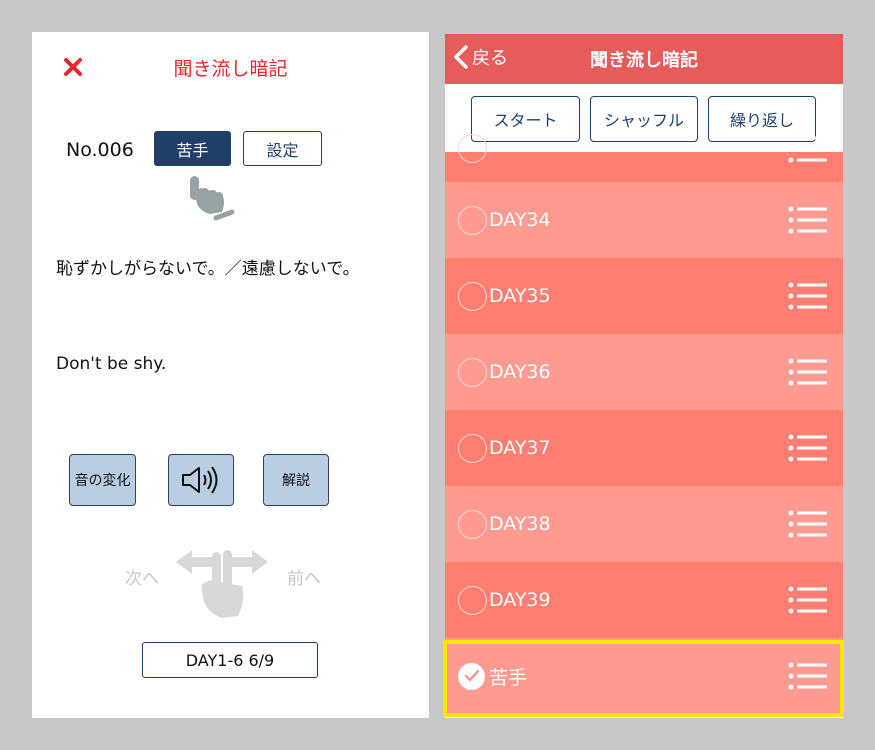  I want to click on english-sentence: Don't be shy., so click(111, 364).